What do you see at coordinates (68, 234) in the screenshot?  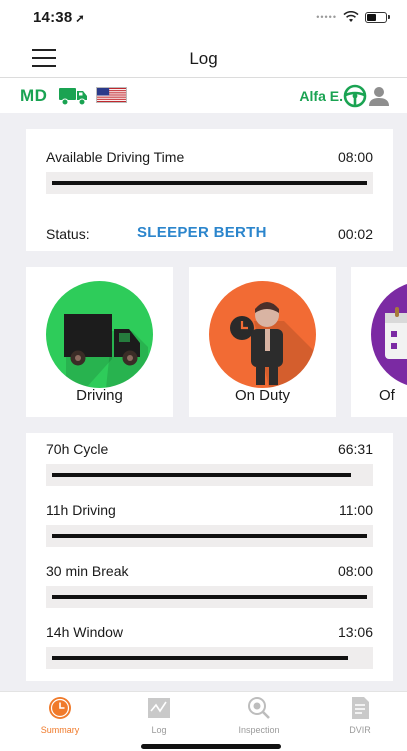 I see `status-label: Status:` at bounding box center [68, 234].